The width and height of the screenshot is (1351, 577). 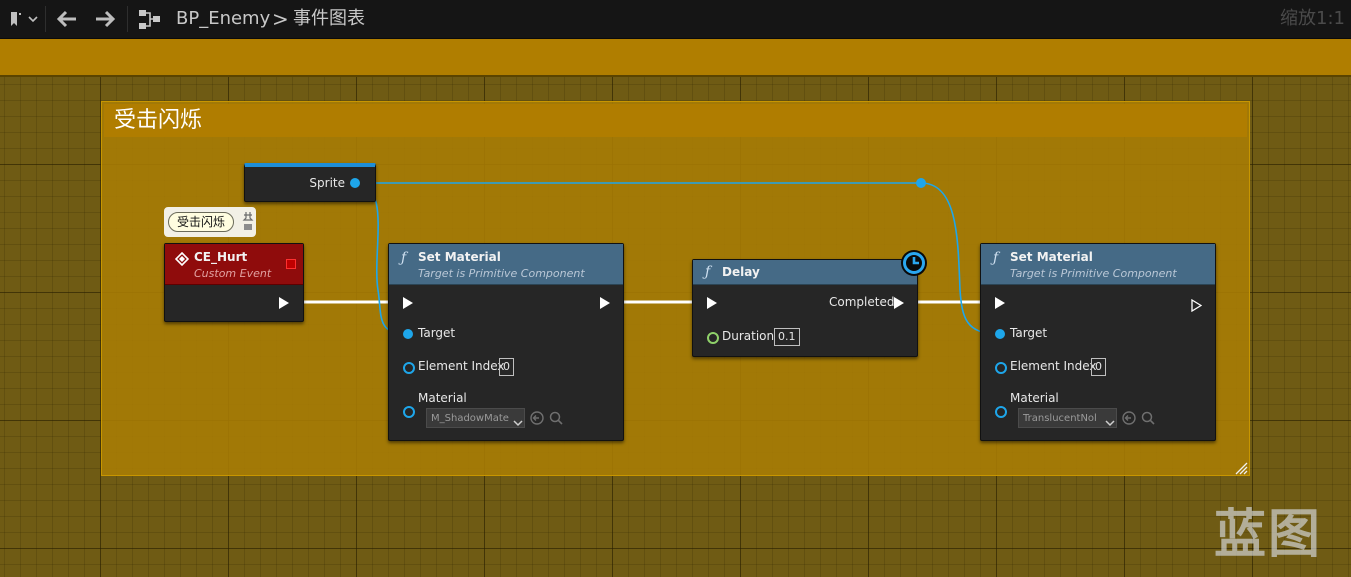 What do you see at coordinates (914, 265) in the screenshot?
I see `latent-clock-icon` at bounding box center [914, 265].